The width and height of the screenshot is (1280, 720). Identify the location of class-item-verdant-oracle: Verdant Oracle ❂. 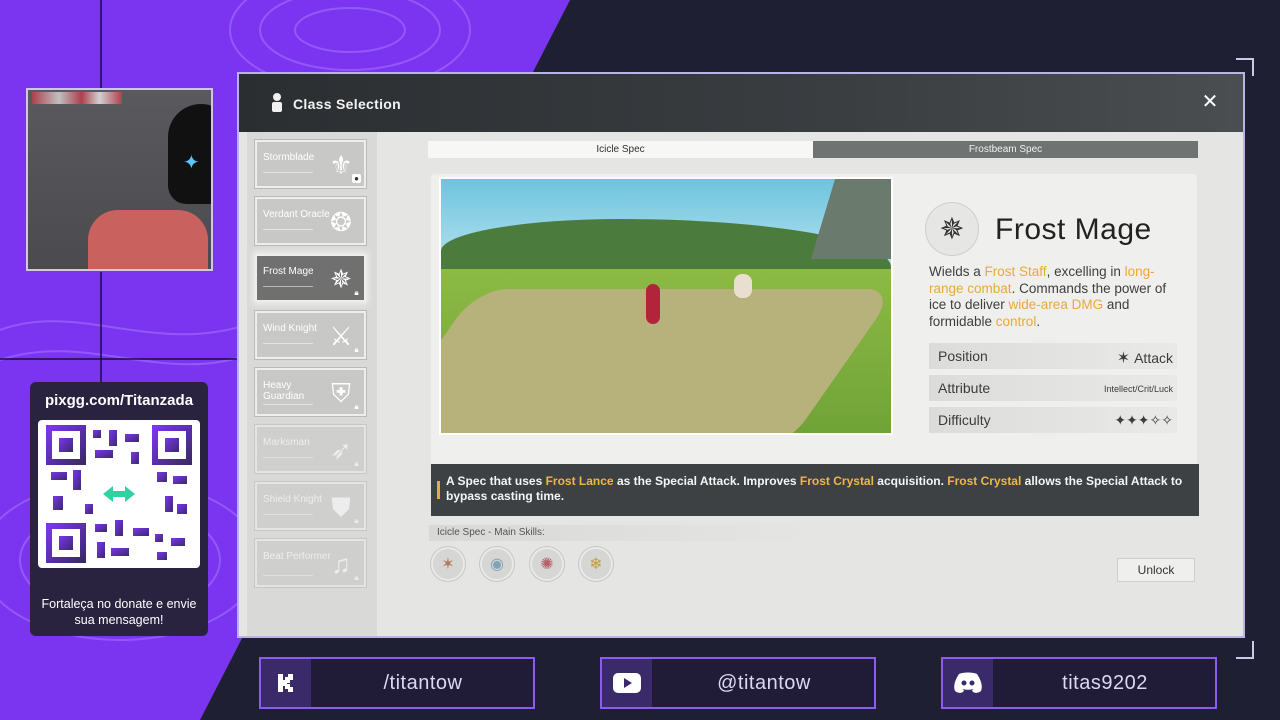
(310, 221).